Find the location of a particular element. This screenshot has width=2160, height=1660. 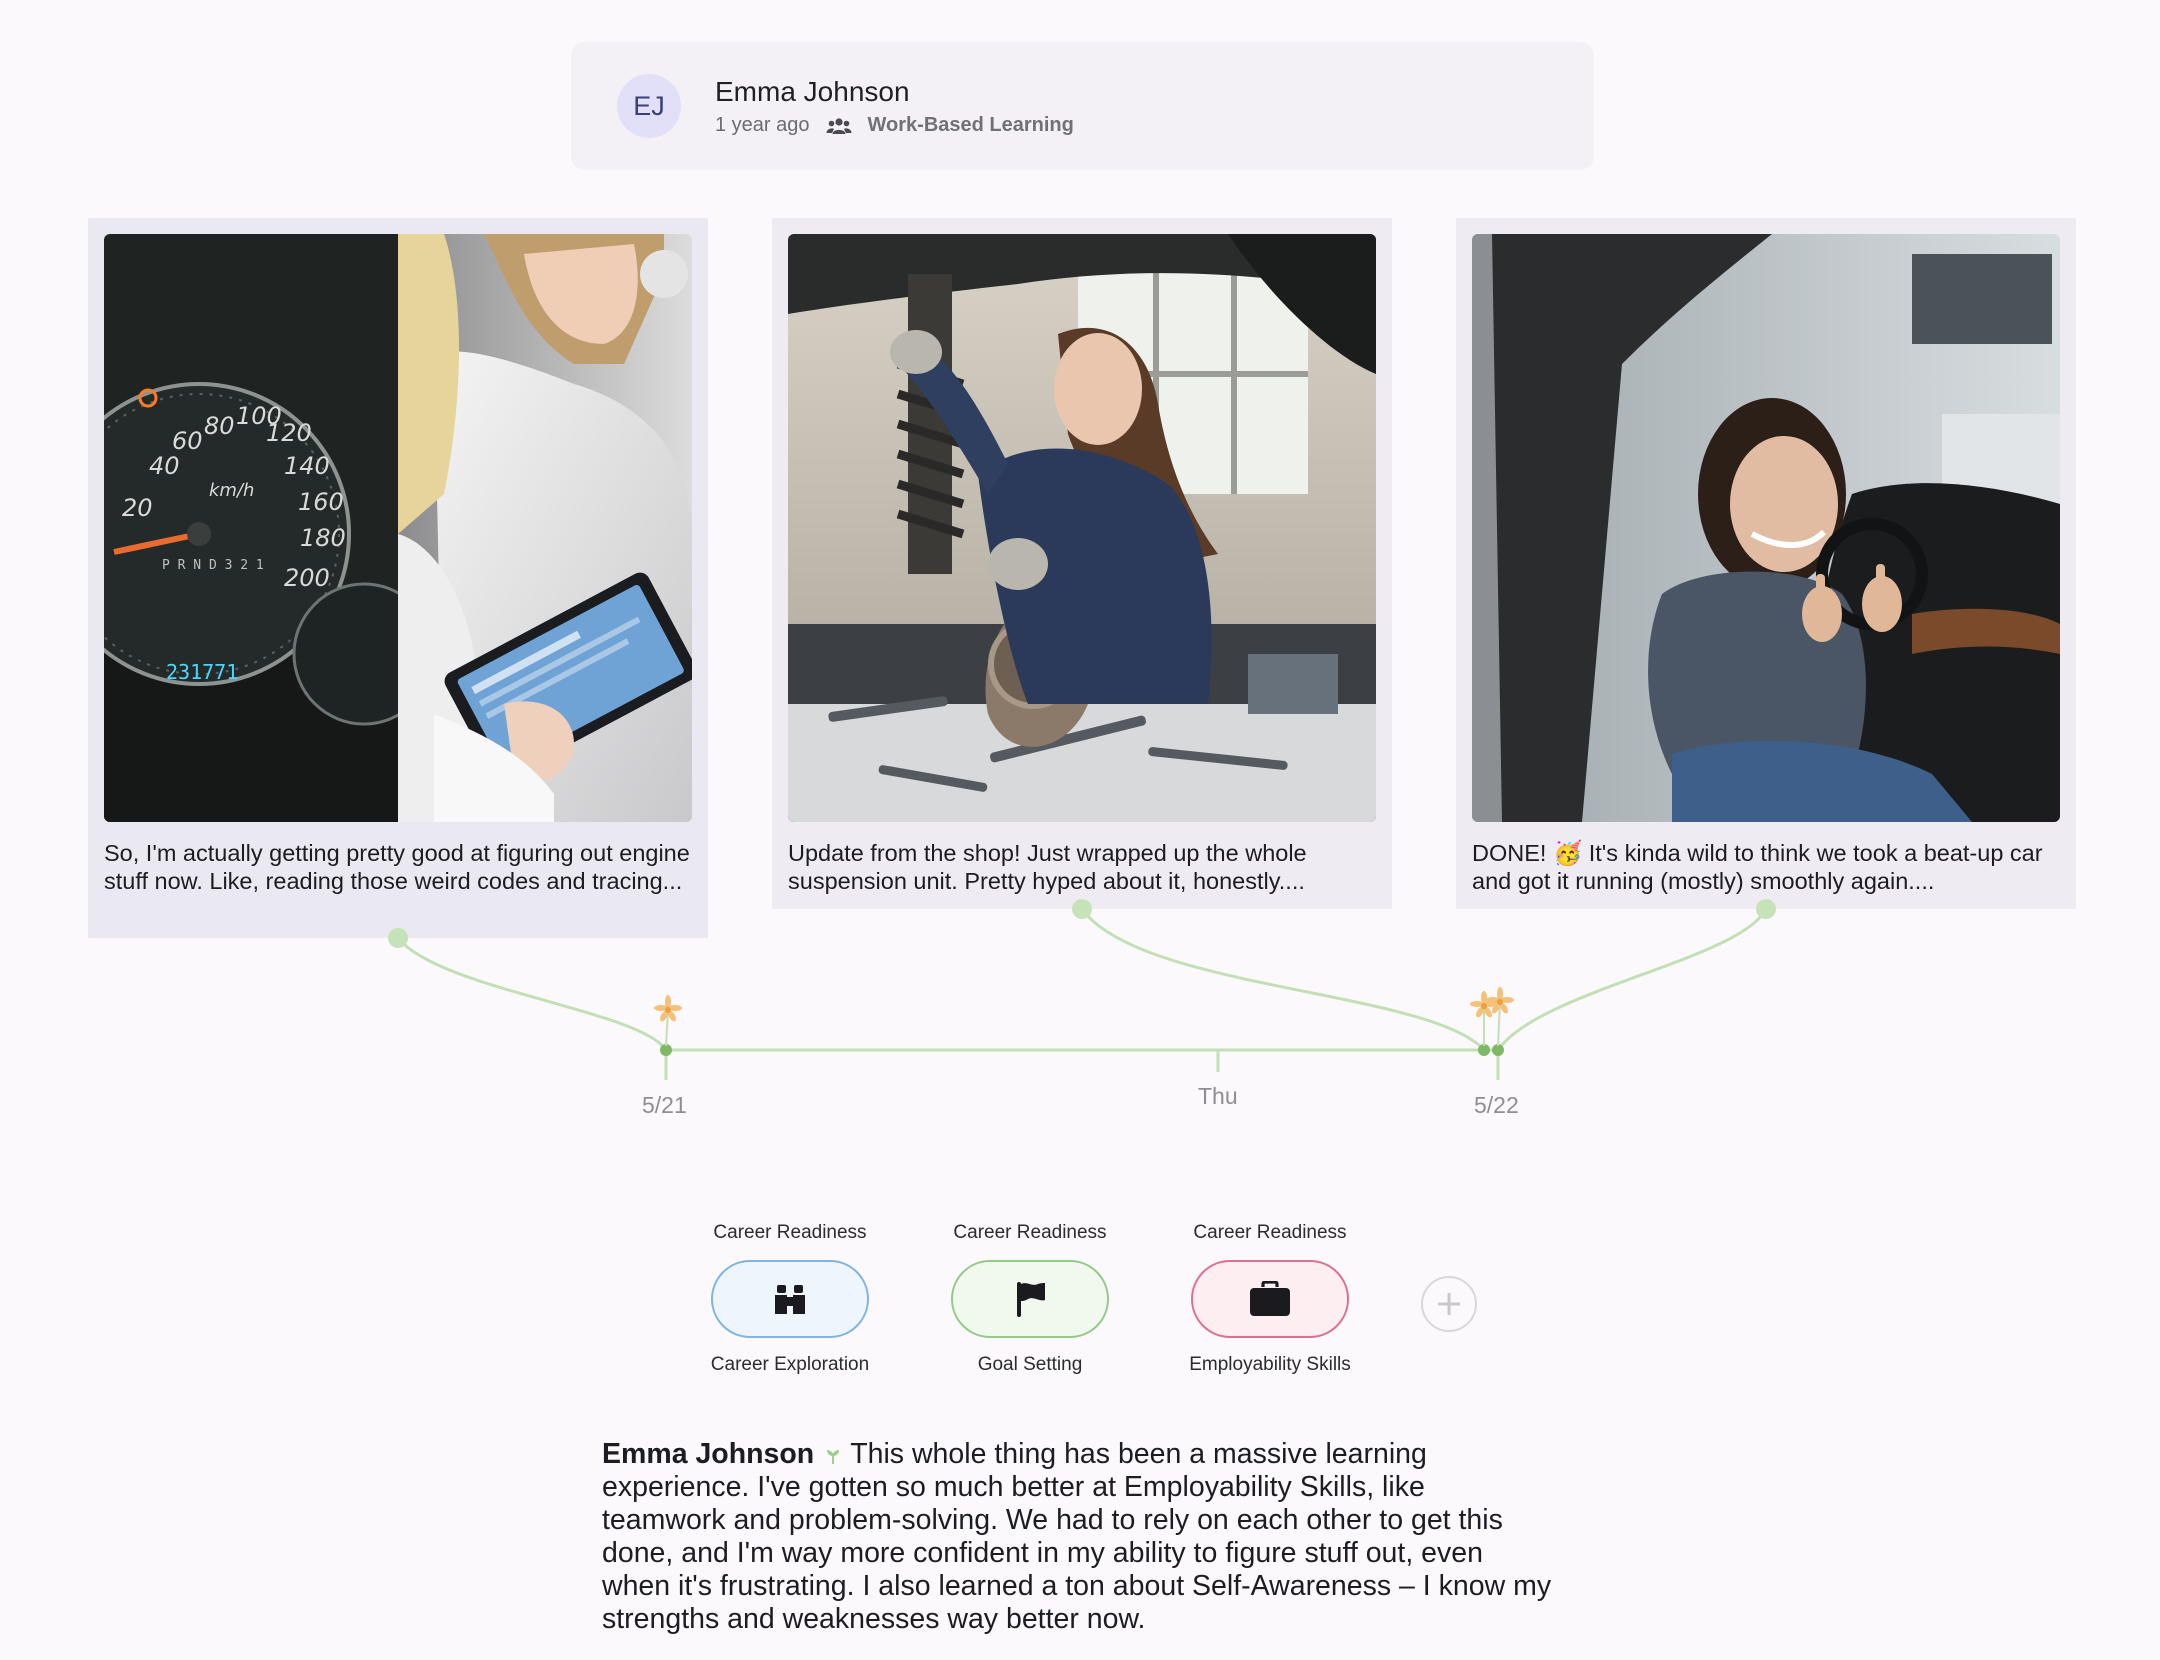

speedometer-label: 200 is located at coordinates (307, 578).